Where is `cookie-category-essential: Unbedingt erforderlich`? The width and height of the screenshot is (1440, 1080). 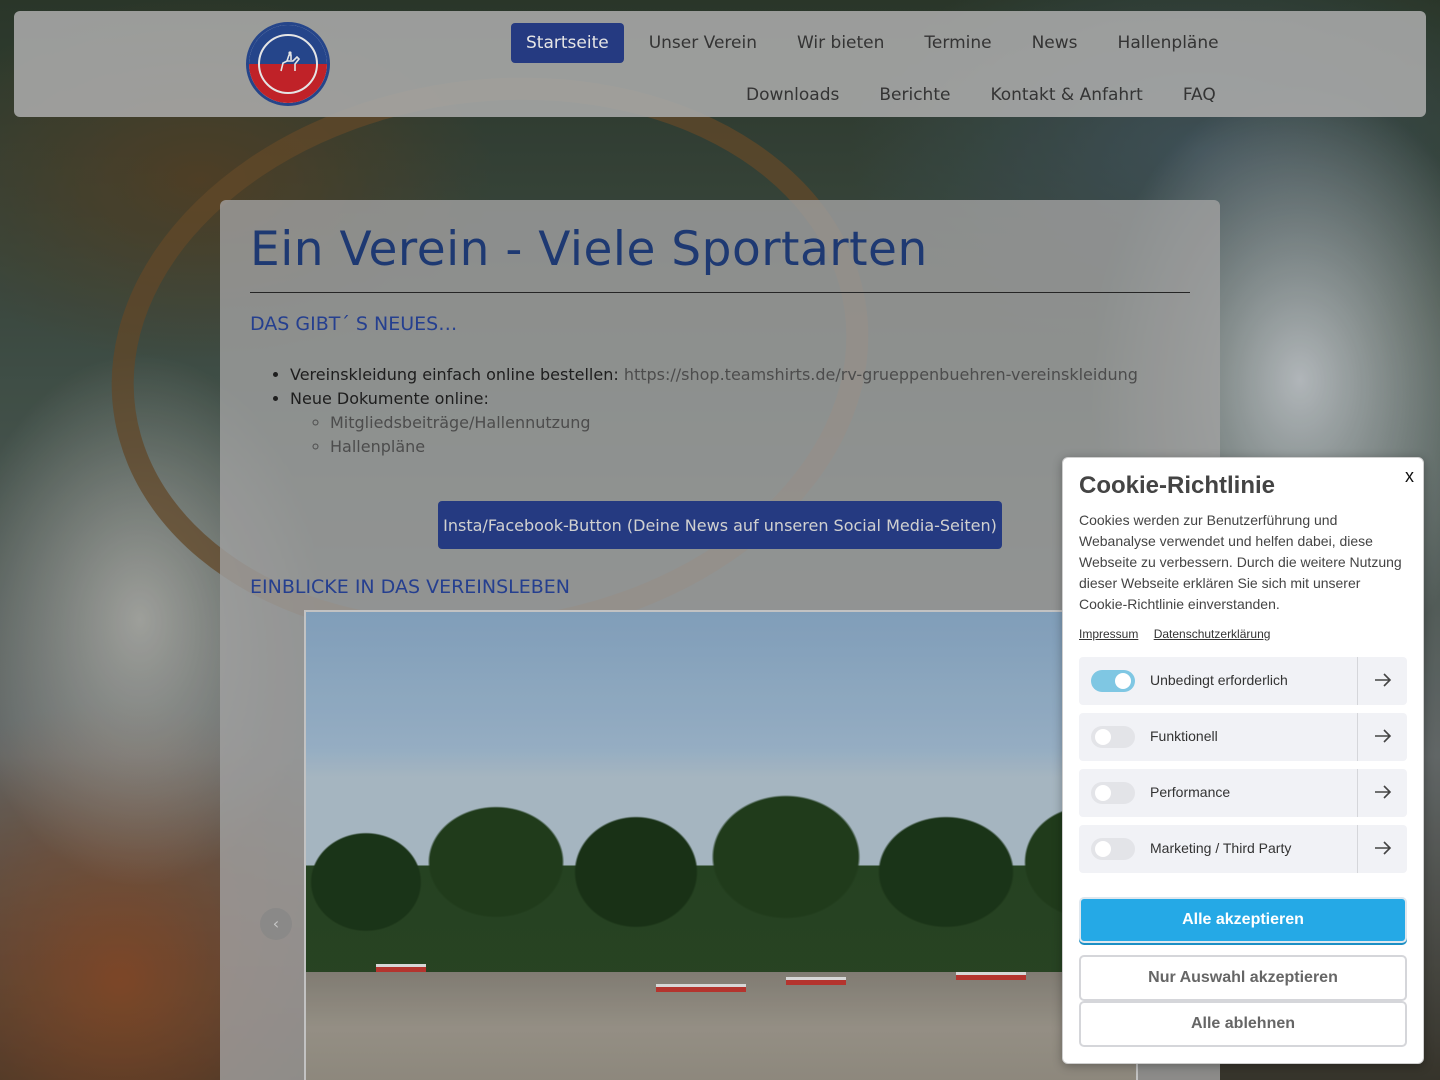 cookie-category-essential: Unbedingt erforderlich is located at coordinates (1243, 681).